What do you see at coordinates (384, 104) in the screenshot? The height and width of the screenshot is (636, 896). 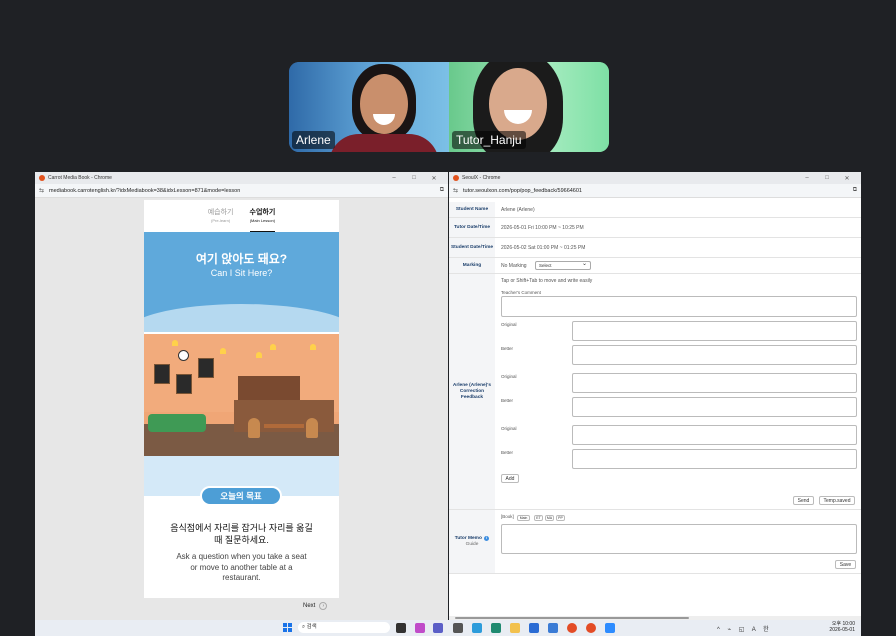 I see `student-face` at bounding box center [384, 104].